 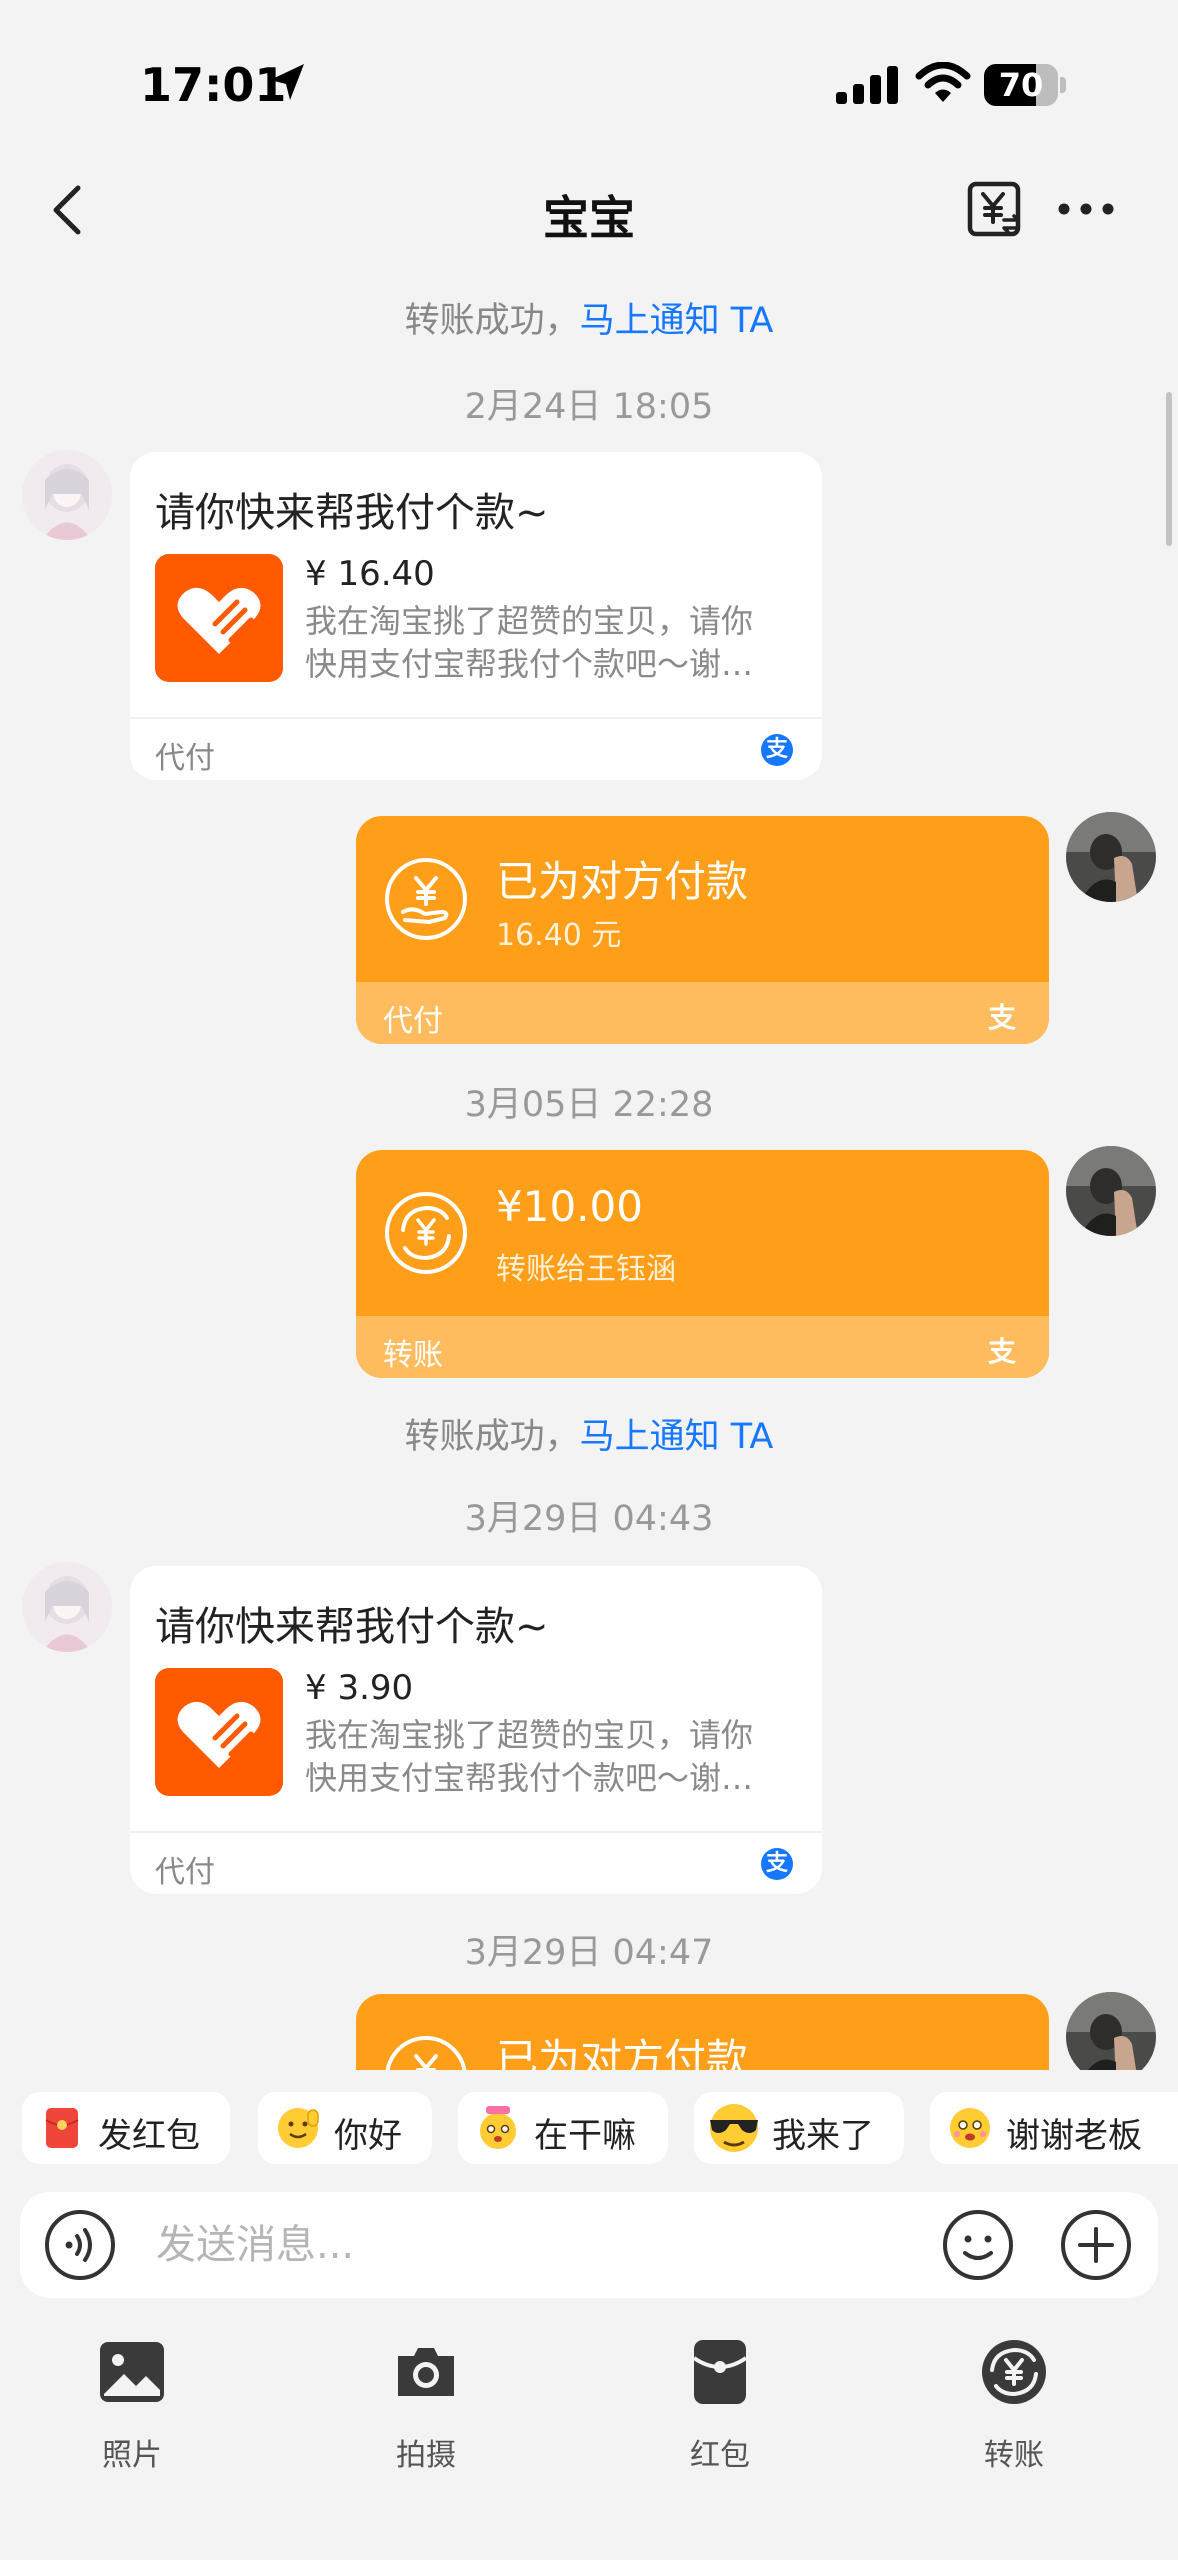 What do you see at coordinates (80, 2245) in the screenshot?
I see `voice-input-icon` at bounding box center [80, 2245].